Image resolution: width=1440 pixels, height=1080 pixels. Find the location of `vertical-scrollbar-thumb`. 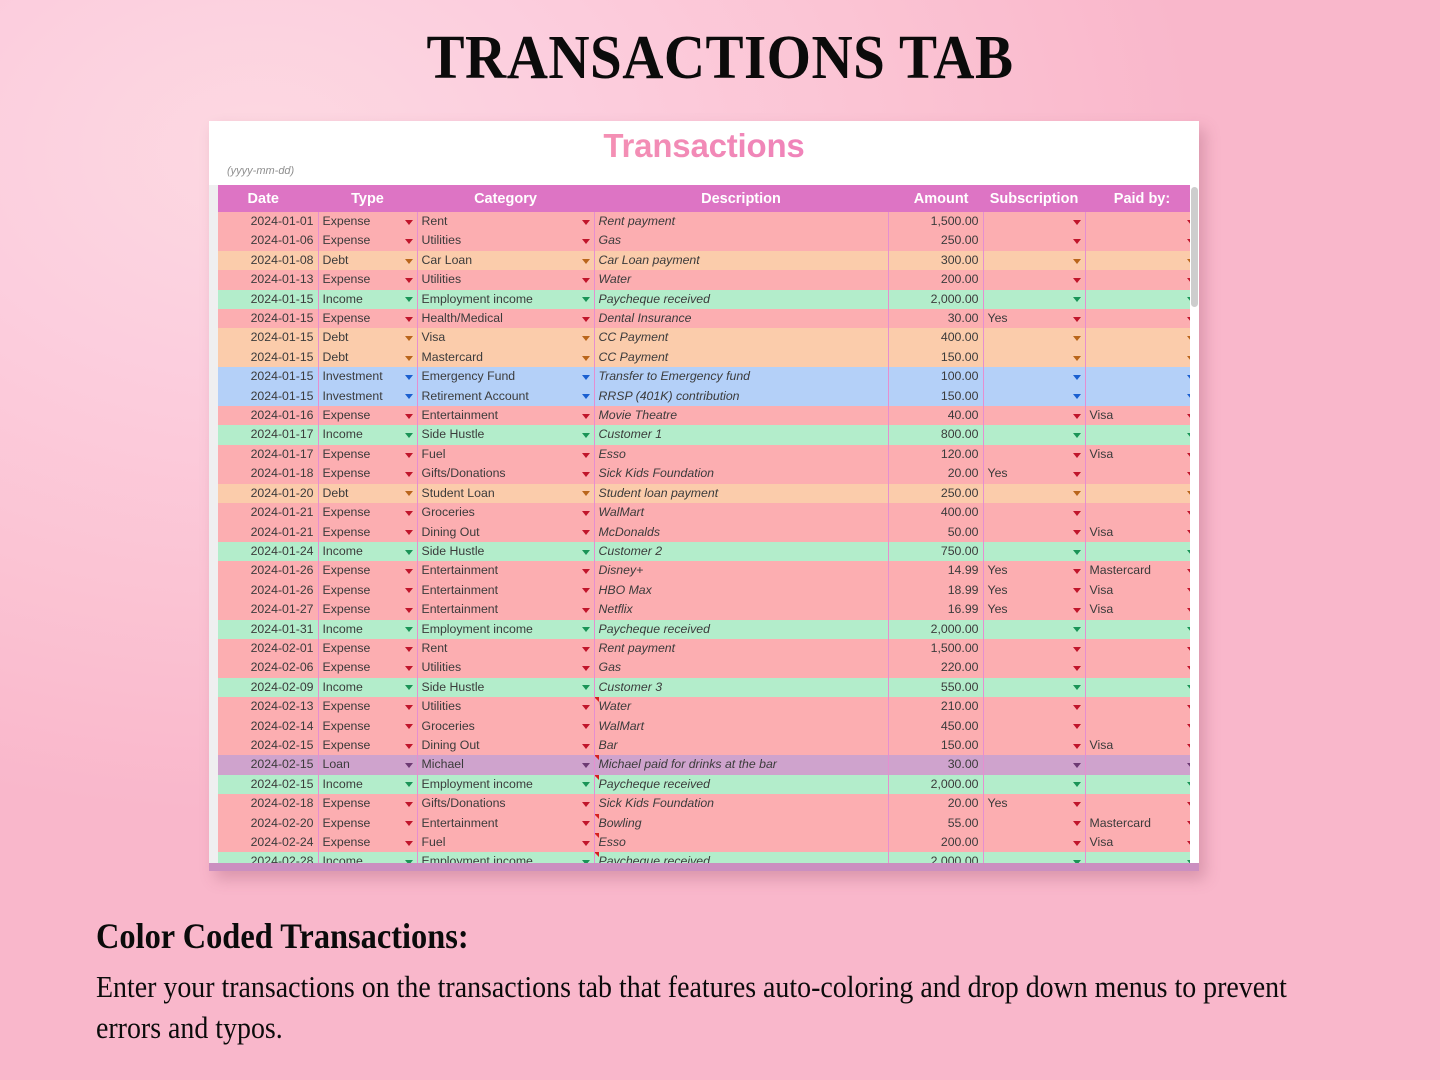

vertical-scrollbar-thumb is located at coordinates (1194, 247).